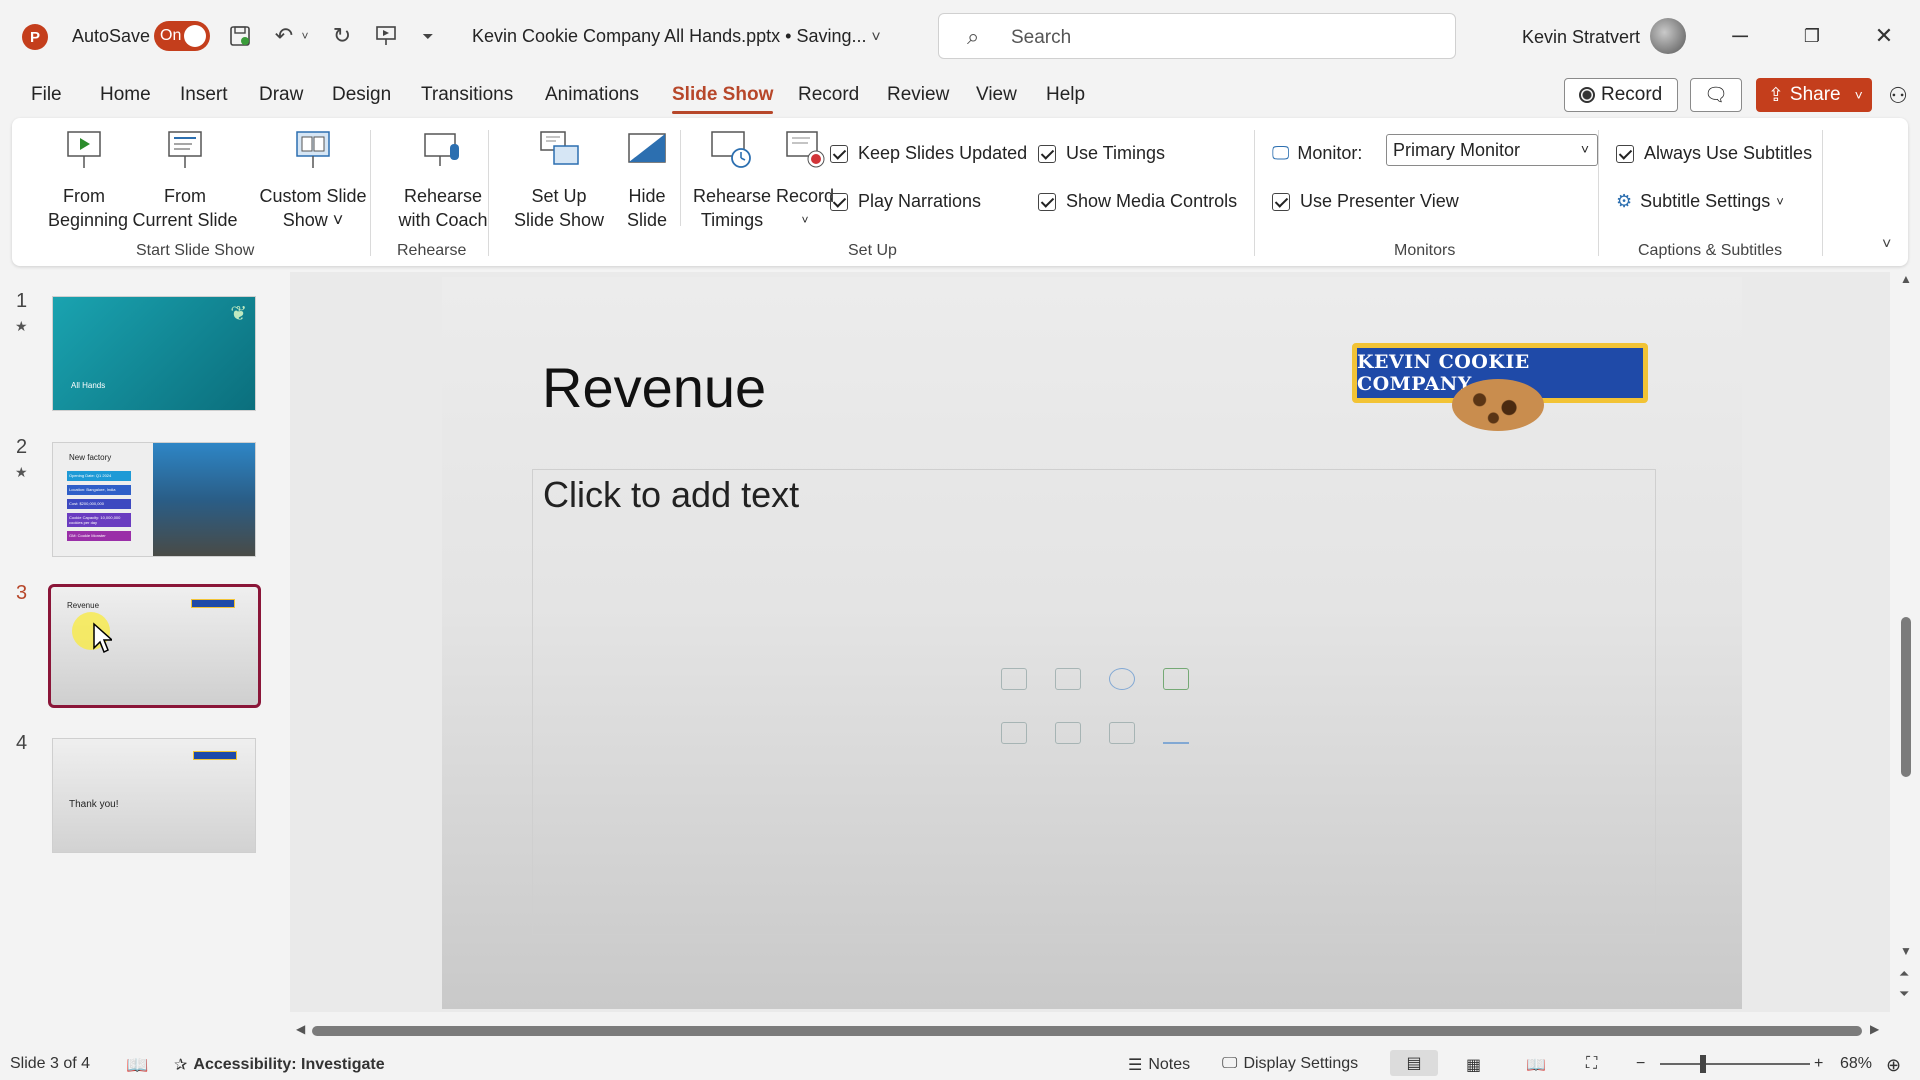 This screenshot has width=1920, height=1080. What do you see at coordinates (654, 387) in the screenshot?
I see `slide-title: Revenue` at bounding box center [654, 387].